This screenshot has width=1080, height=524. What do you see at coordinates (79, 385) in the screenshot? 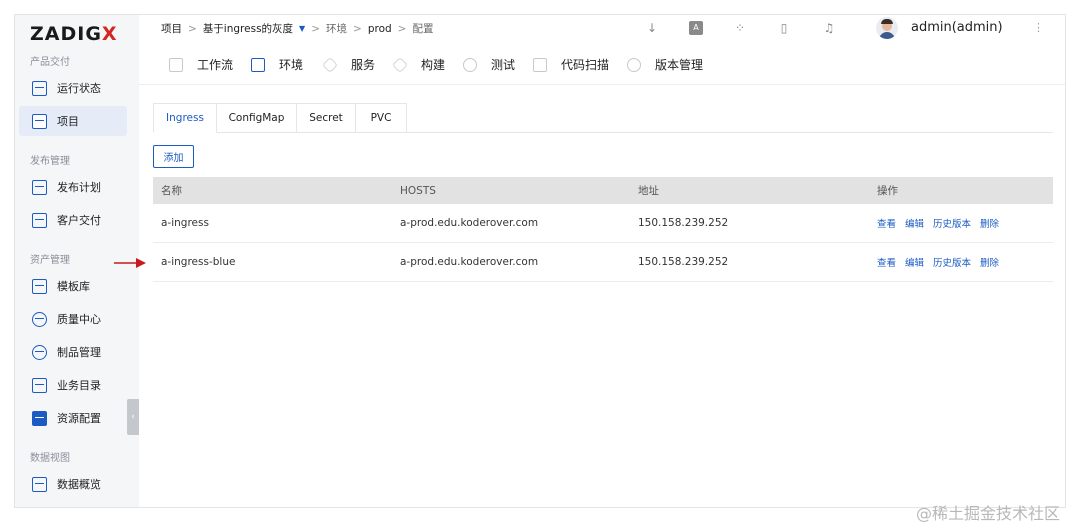
I see `sidebar-item-label: 业务目录` at bounding box center [79, 385].